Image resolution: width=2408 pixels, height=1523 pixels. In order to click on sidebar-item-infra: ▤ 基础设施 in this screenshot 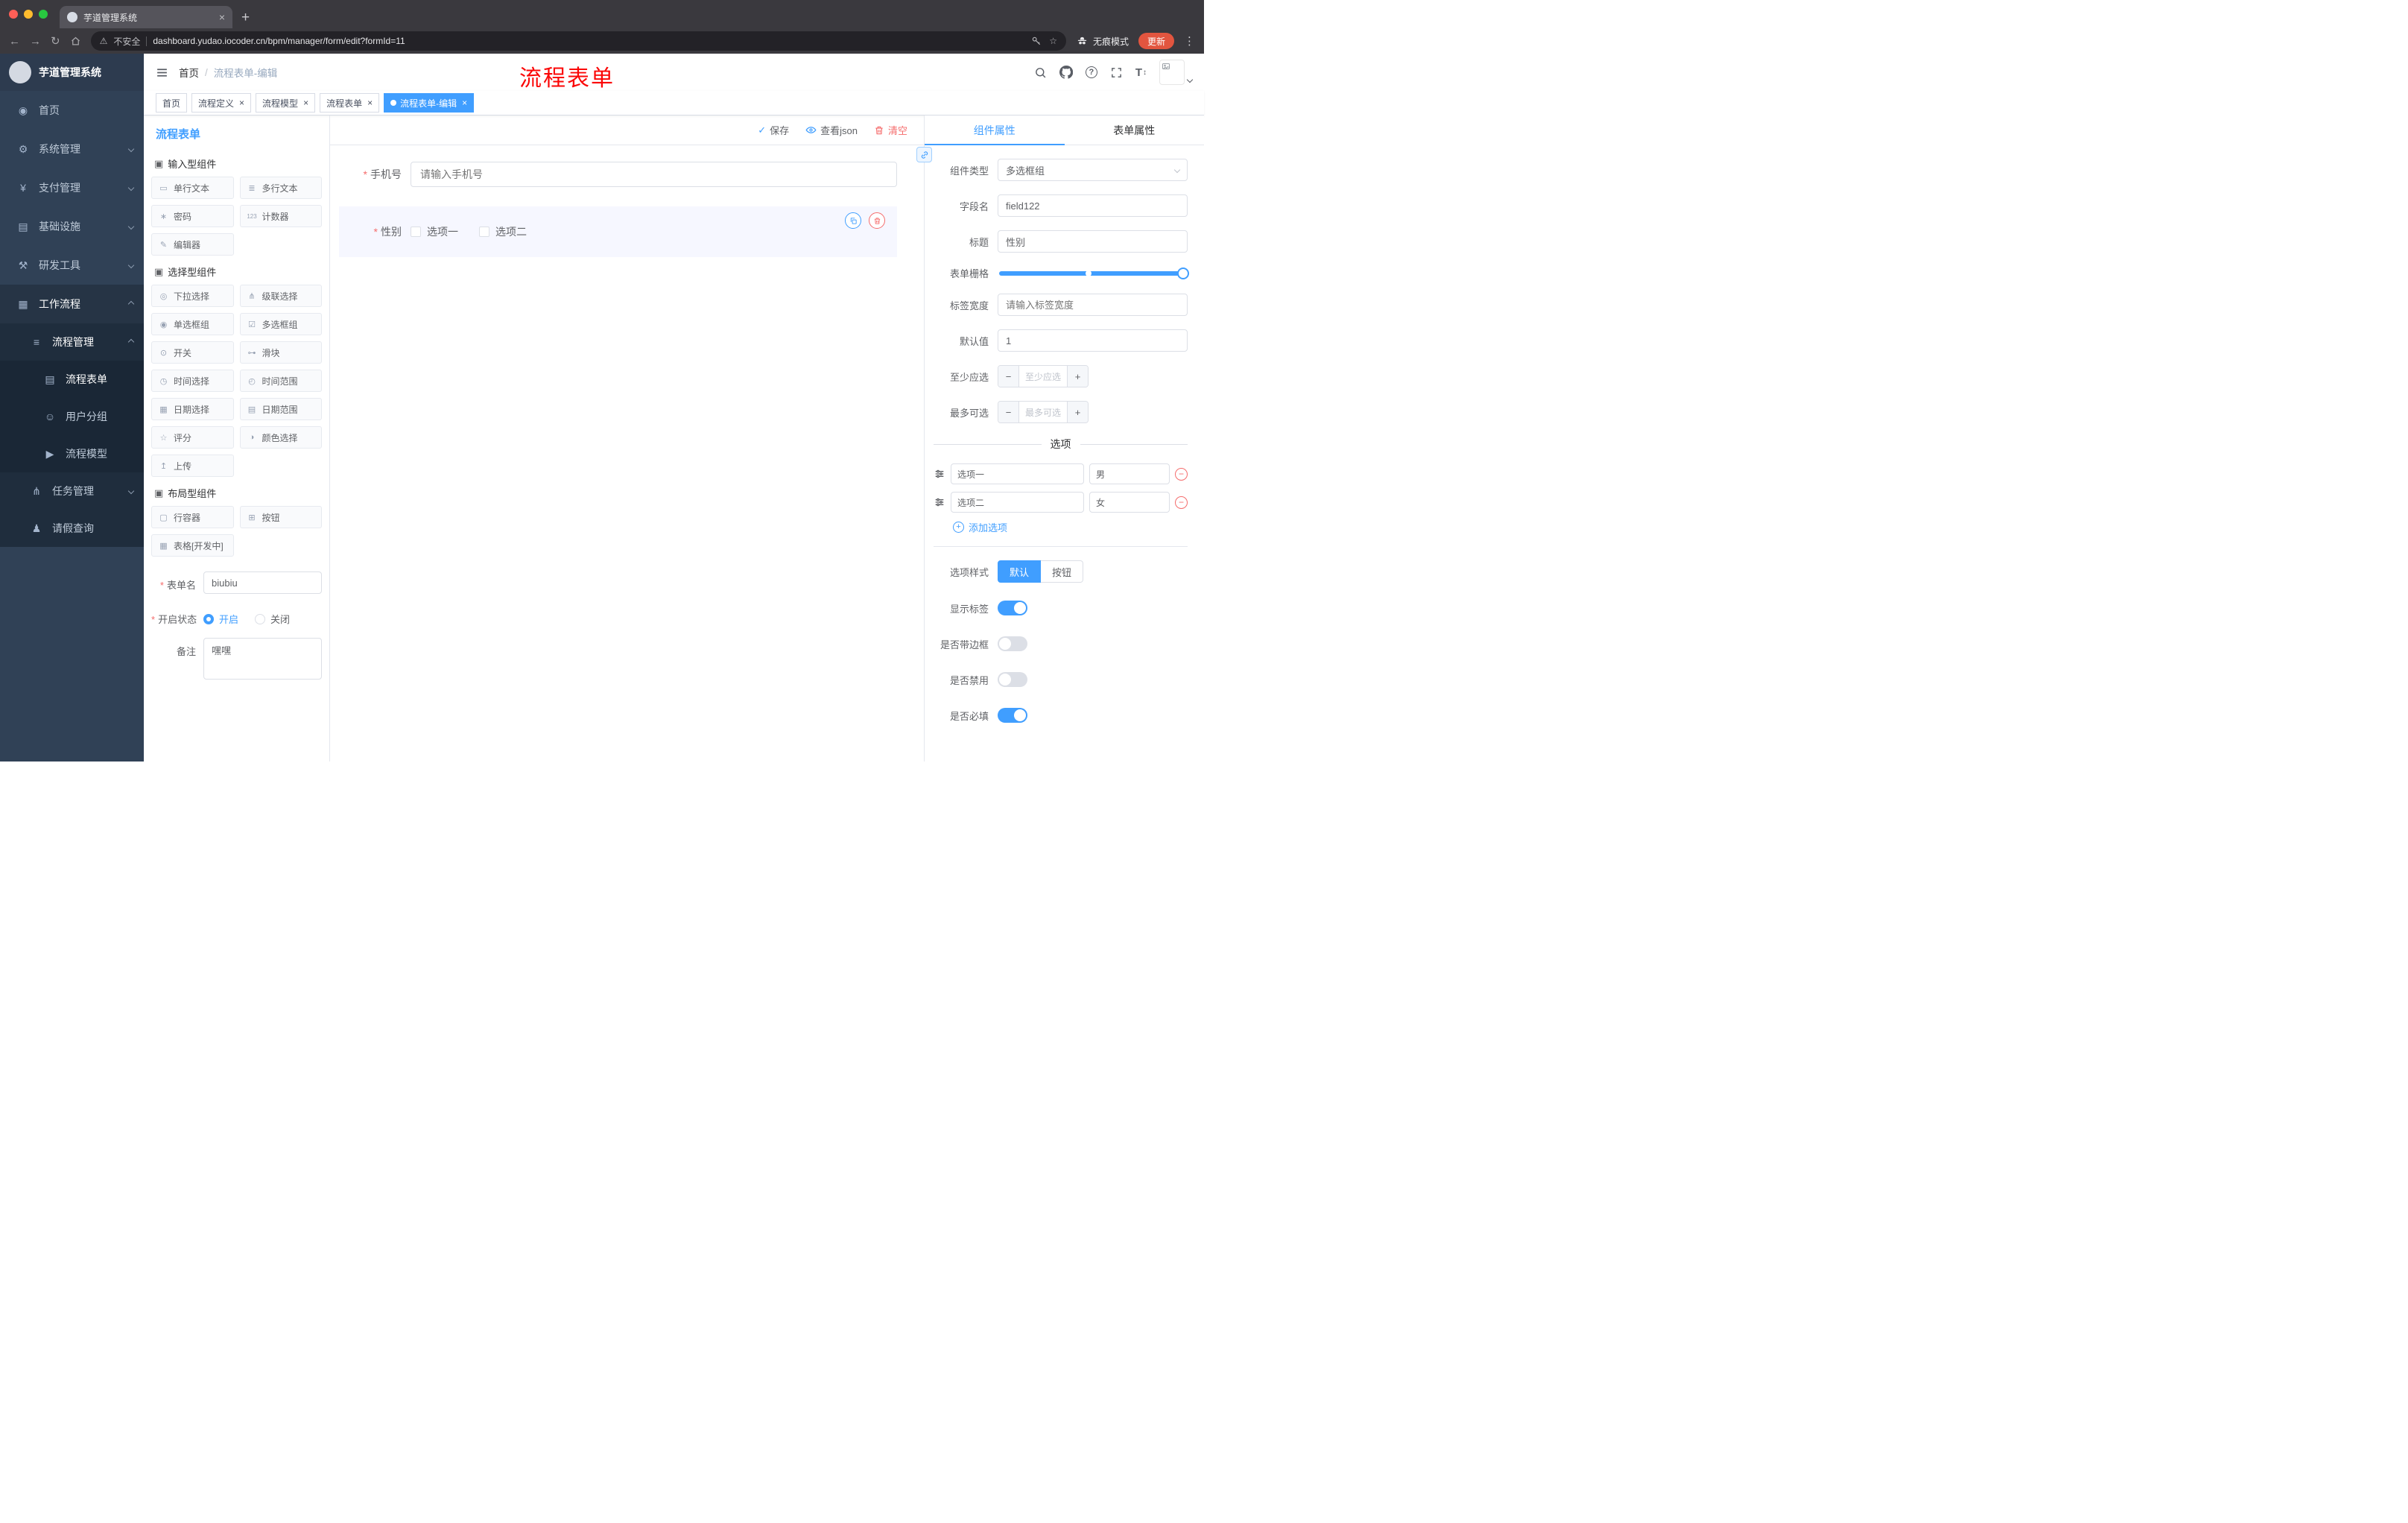, I will do `click(72, 227)`.